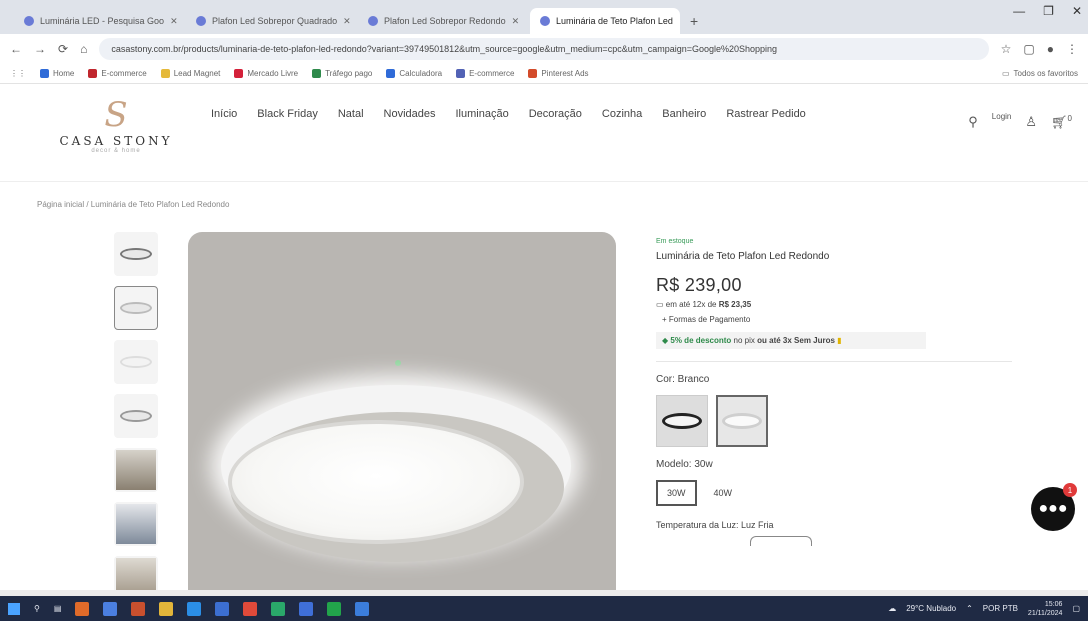 The width and height of the screenshot is (1088, 621). Describe the element at coordinates (410, 114) in the screenshot. I see `nav-item-novidades: Novidades` at that location.